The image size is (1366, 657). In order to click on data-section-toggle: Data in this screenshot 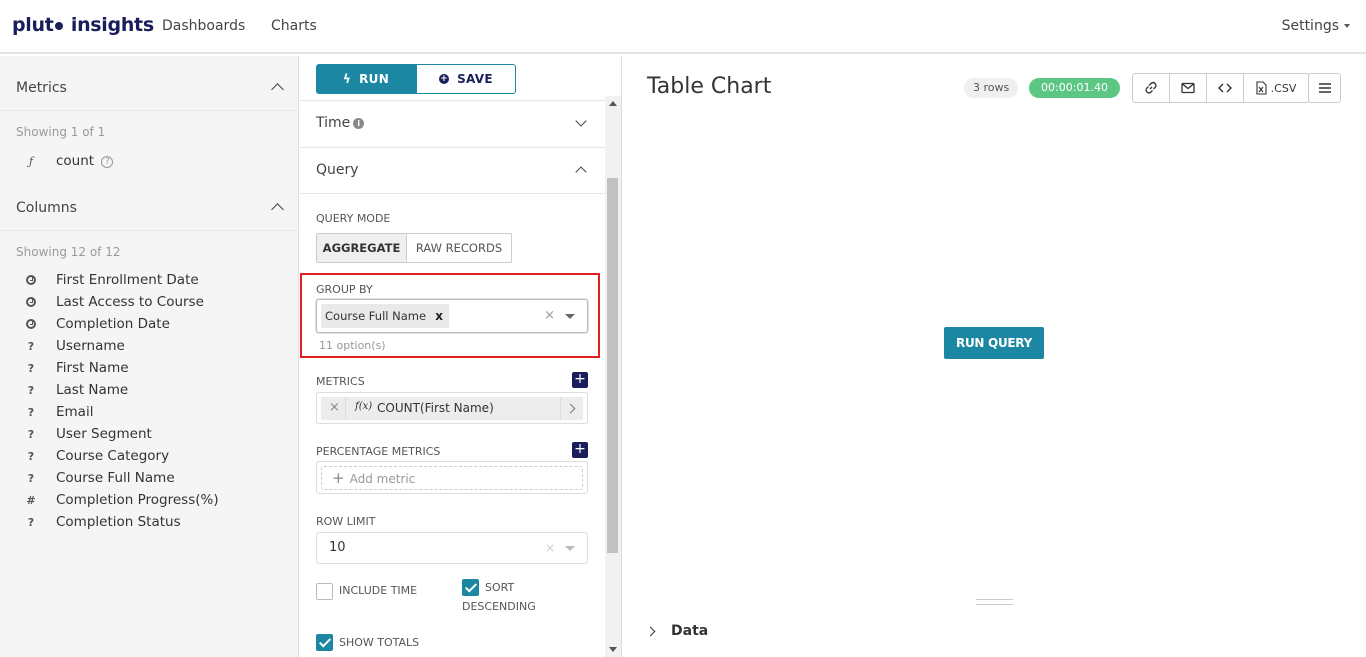, I will do `click(689, 631)`.